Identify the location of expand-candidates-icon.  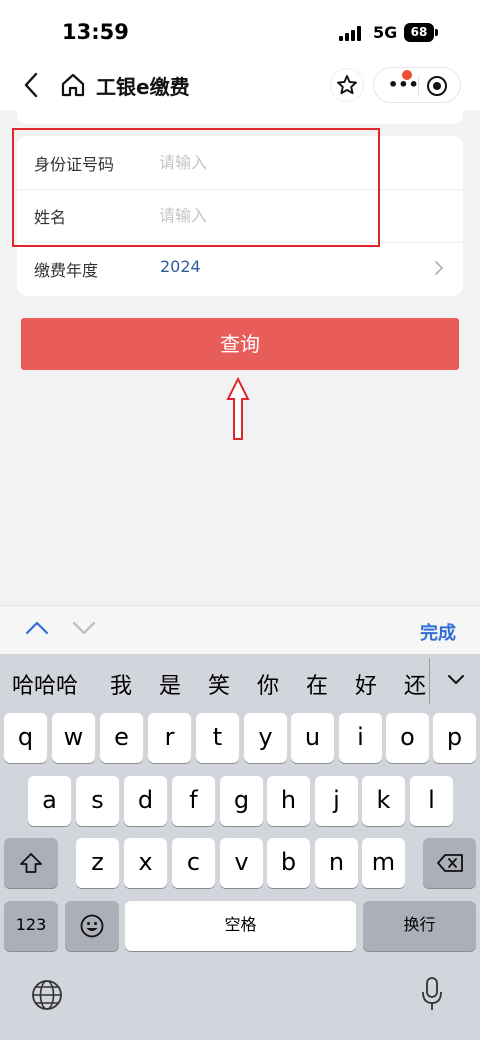
(456, 679).